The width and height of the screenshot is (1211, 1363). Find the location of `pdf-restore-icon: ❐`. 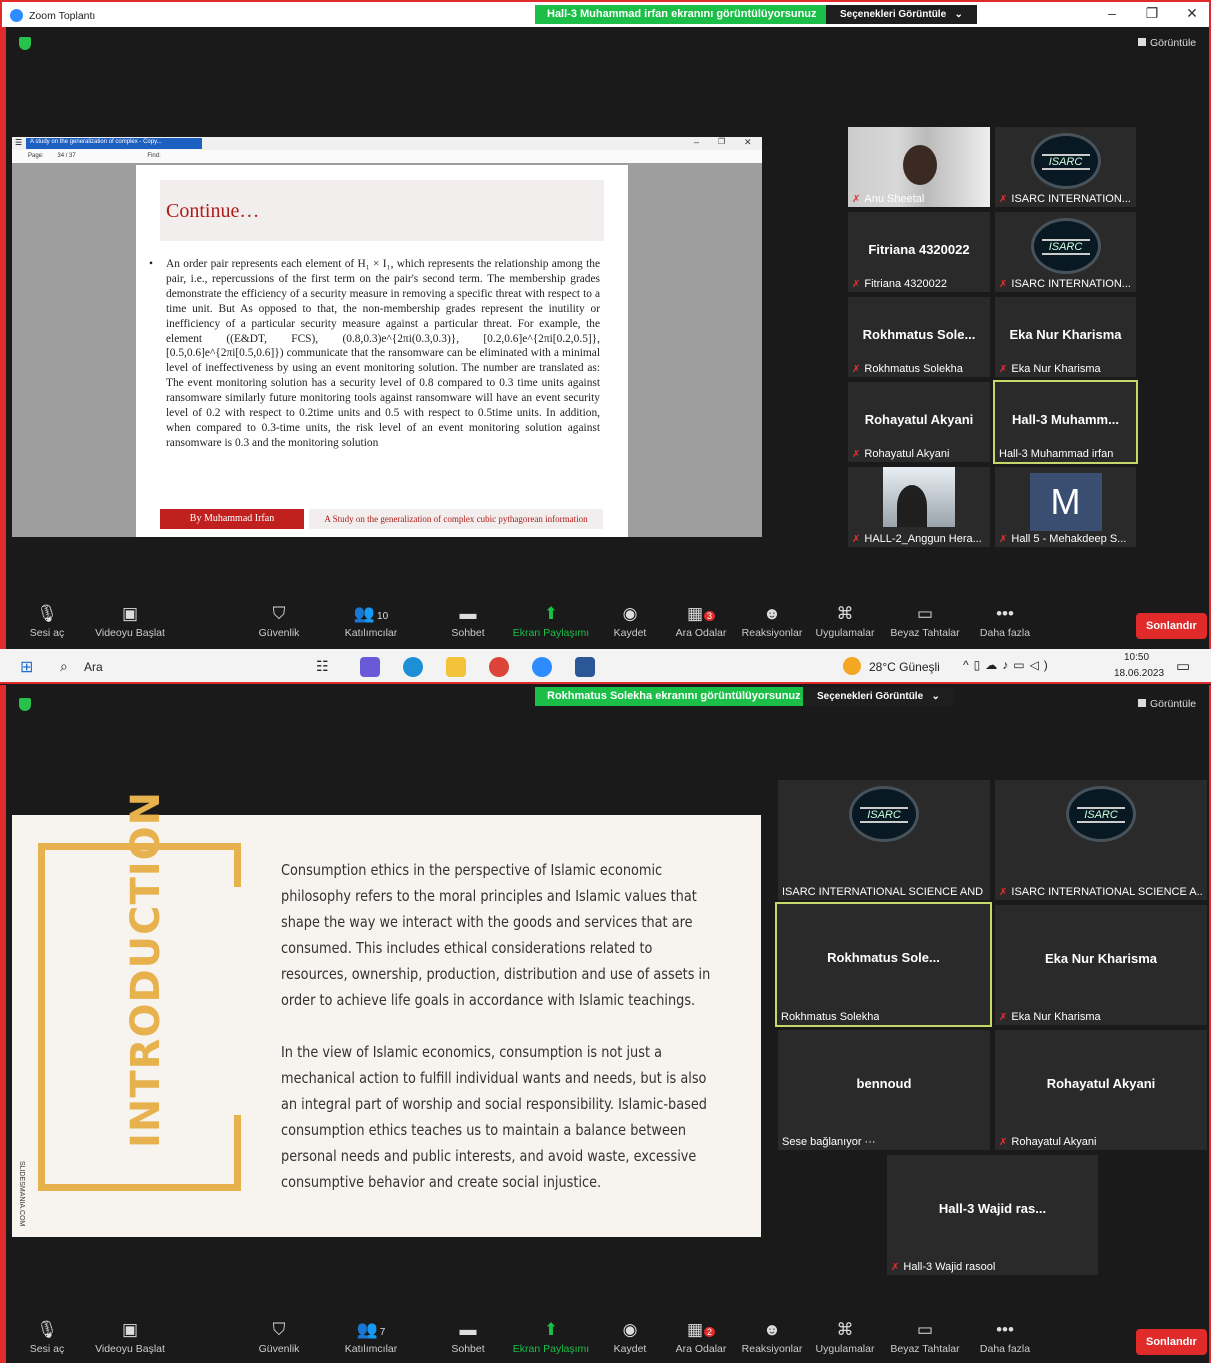

pdf-restore-icon: ❐ is located at coordinates (721, 141).